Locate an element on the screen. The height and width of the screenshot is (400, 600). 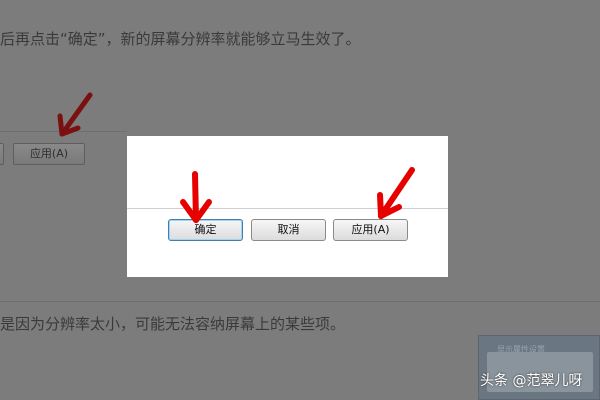
background-partial-button is located at coordinates (2, 154).